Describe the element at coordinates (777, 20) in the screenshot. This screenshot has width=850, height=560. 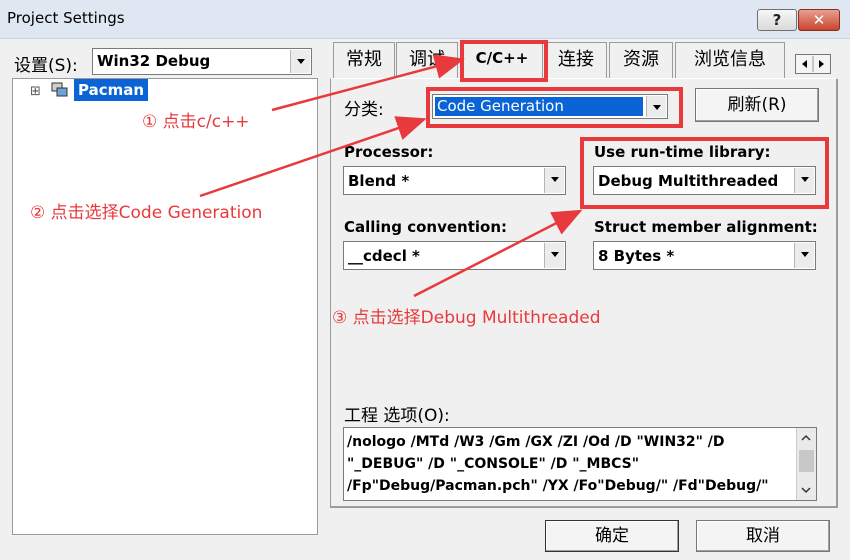
I see `help-button: ?` at that location.